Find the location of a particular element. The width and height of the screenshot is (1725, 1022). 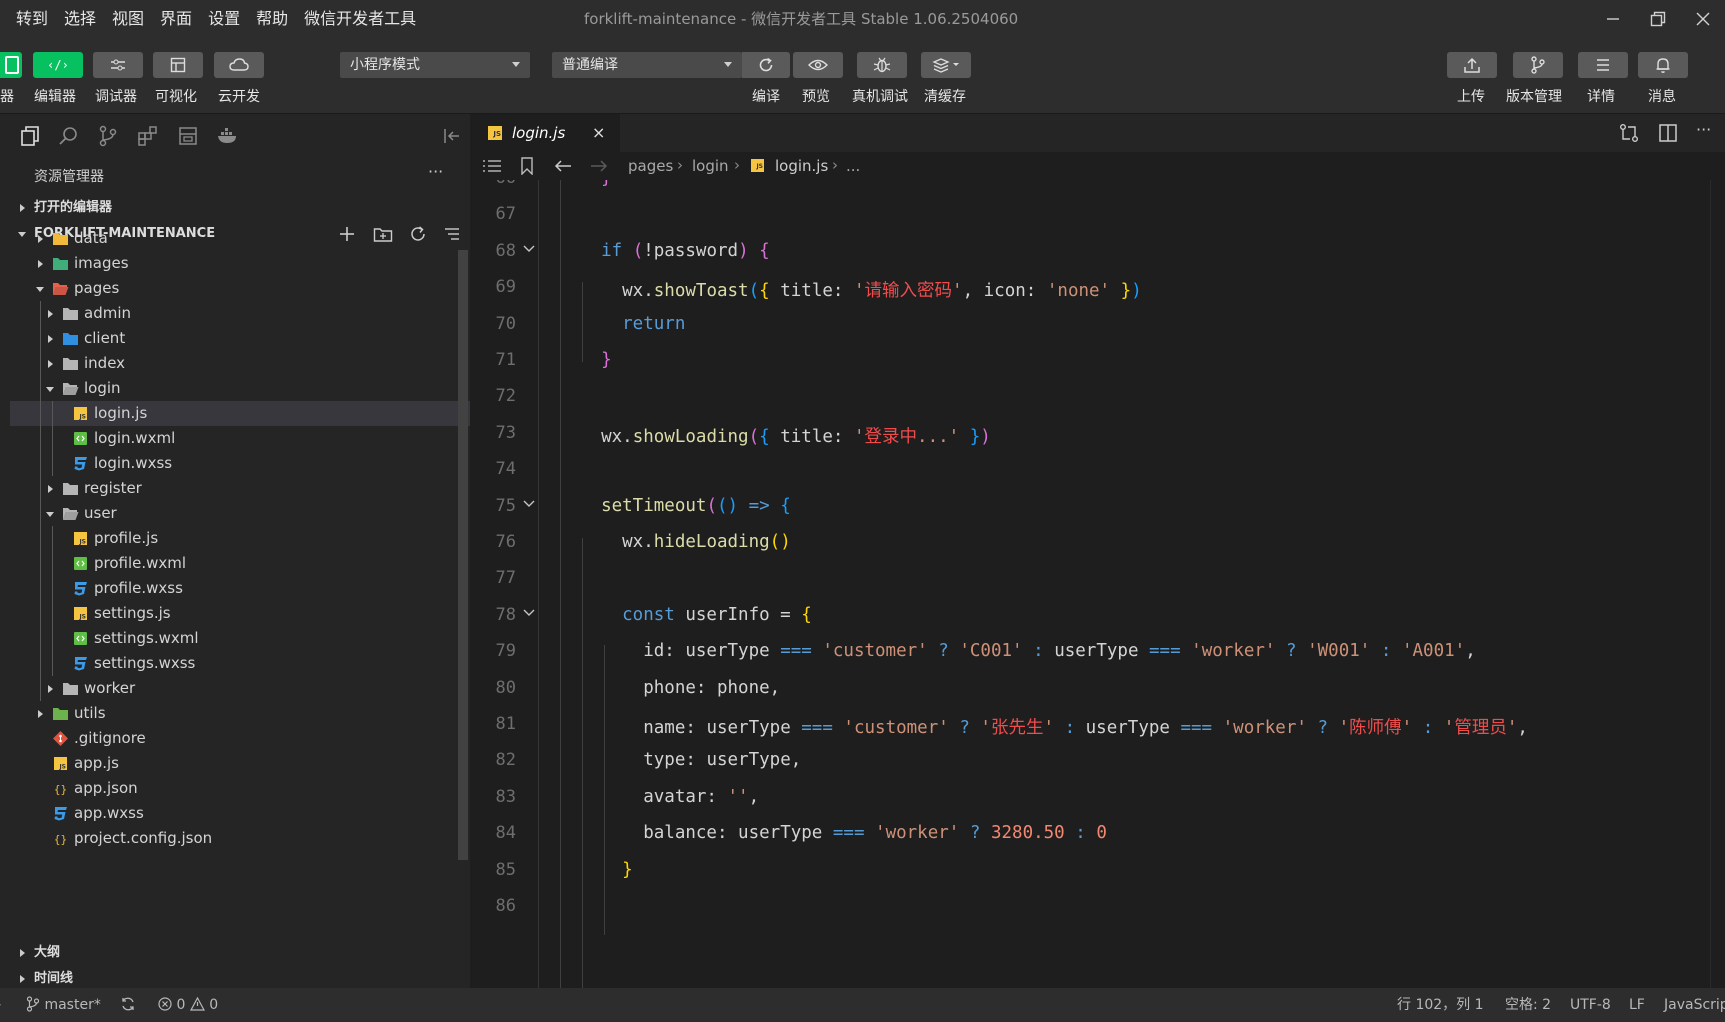

code-token: , is located at coordinates (1522, 728).